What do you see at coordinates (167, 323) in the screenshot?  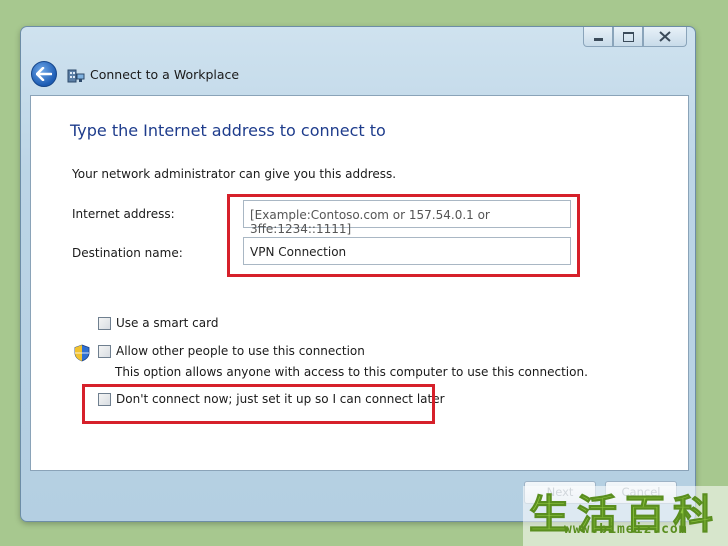 I see `smart-card-label: Use a smart card` at bounding box center [167, 323].